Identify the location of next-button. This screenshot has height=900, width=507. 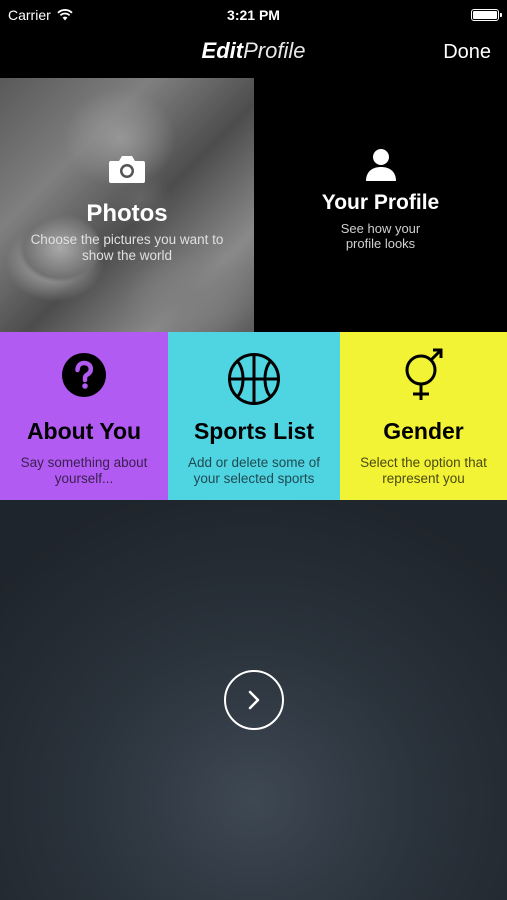
(254, 700).